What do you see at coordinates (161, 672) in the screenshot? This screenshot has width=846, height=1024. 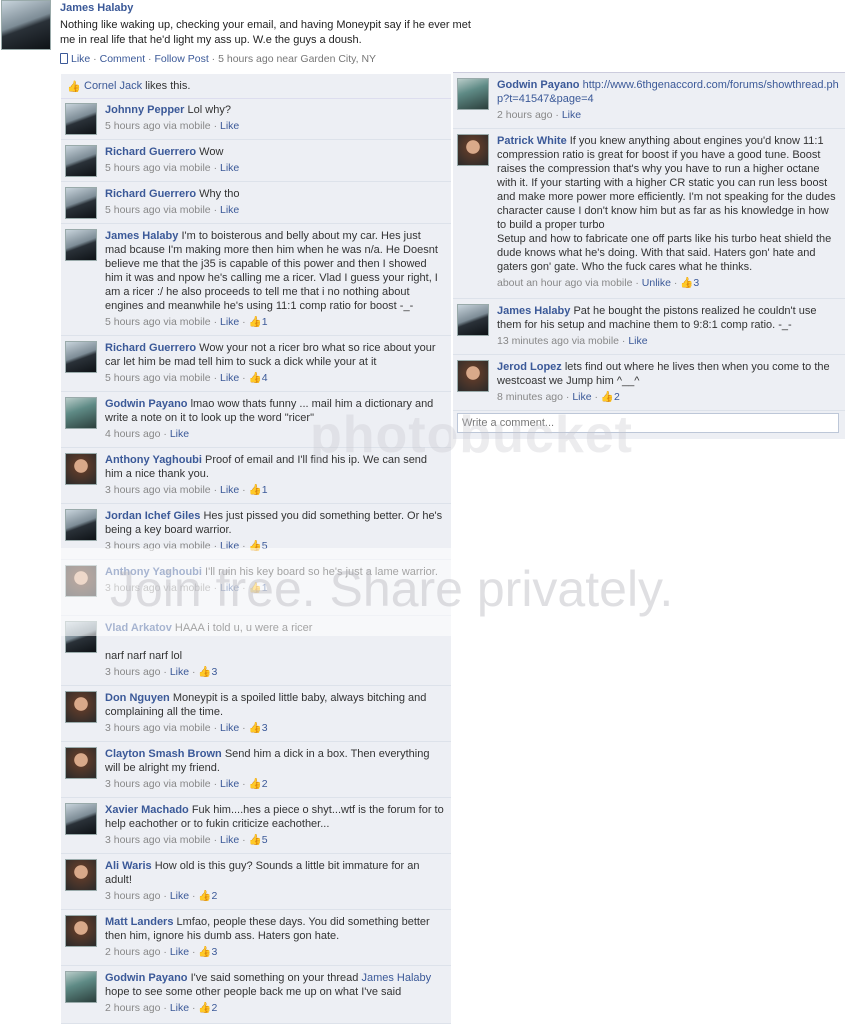 I see `comment-meta: 3 hours ago · Like · 👍3` at bounding box center [161, 672].